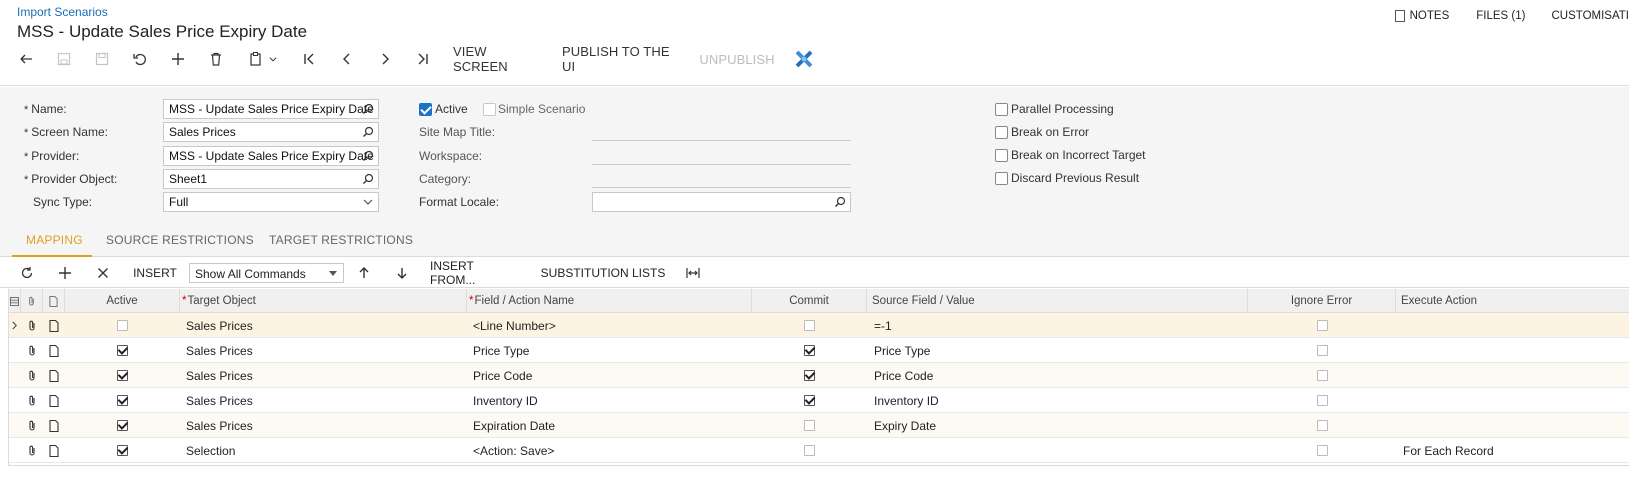 The image size is (1629, 498). What do you see at coordinates (364, 273) in the screenshot?
I see `move-up-icon` at bounding box center [364, 273].